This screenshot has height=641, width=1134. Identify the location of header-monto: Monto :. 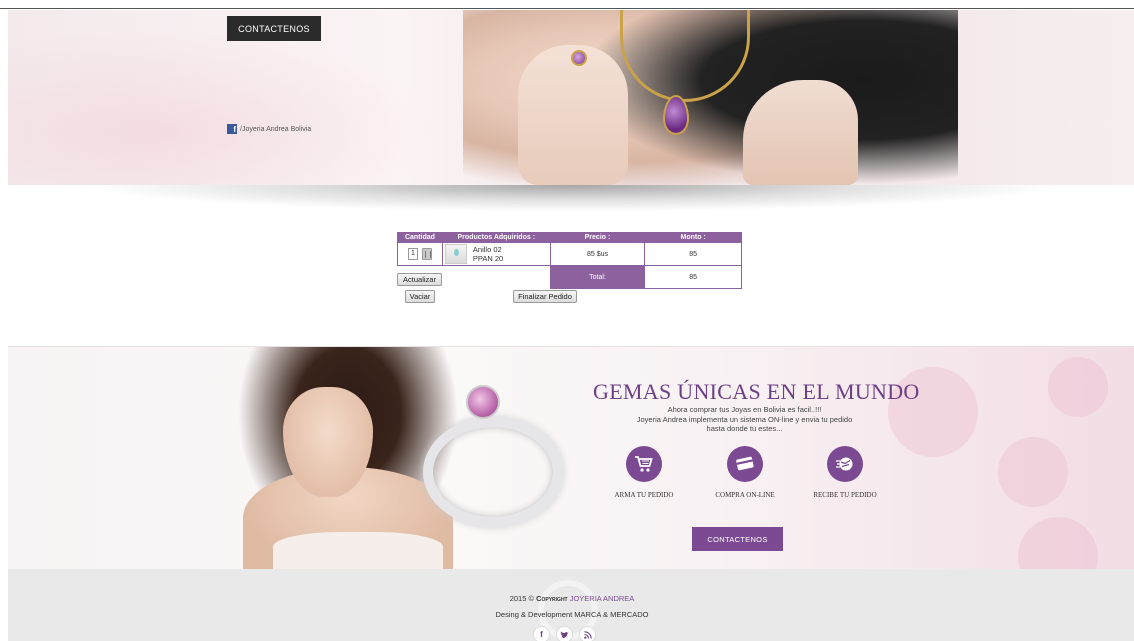
(693, 237).